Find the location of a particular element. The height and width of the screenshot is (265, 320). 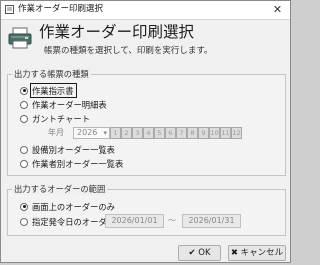

cancel-button: ✖ キャンセル is located at coordinates (257, 253).